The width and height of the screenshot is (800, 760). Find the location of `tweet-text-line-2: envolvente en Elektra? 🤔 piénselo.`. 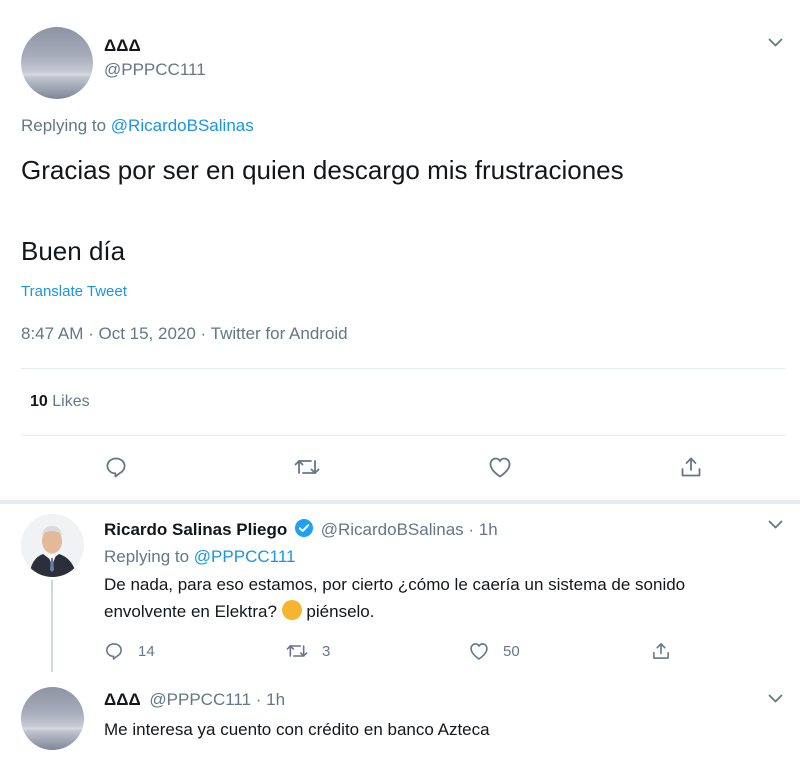

tweet-text-line-2: envolvente en Elektra? 🤔 piénselo. is located at coordinates (239, 611).